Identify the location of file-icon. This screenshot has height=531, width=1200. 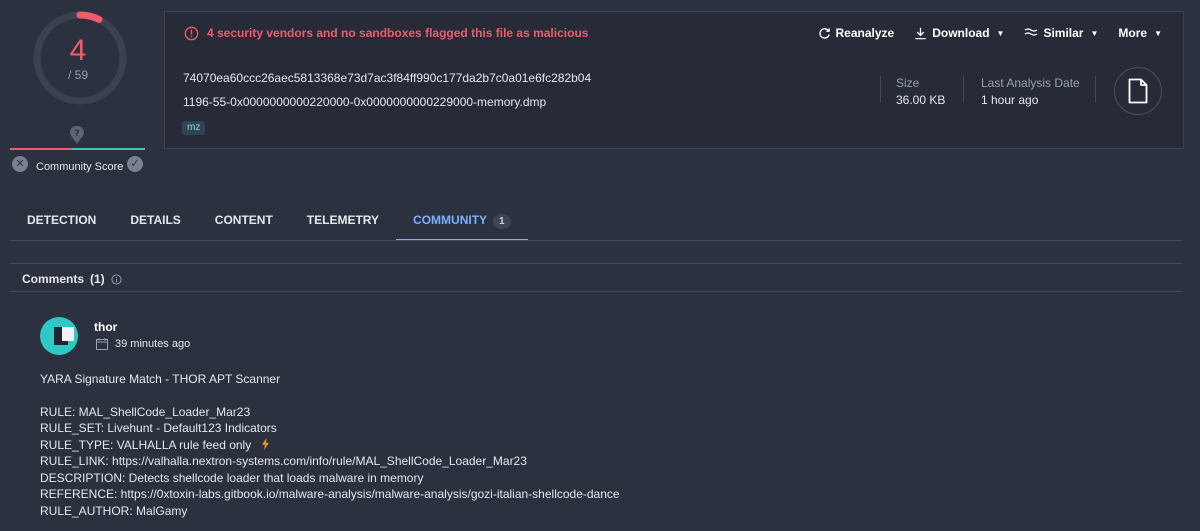
(1138, 91).